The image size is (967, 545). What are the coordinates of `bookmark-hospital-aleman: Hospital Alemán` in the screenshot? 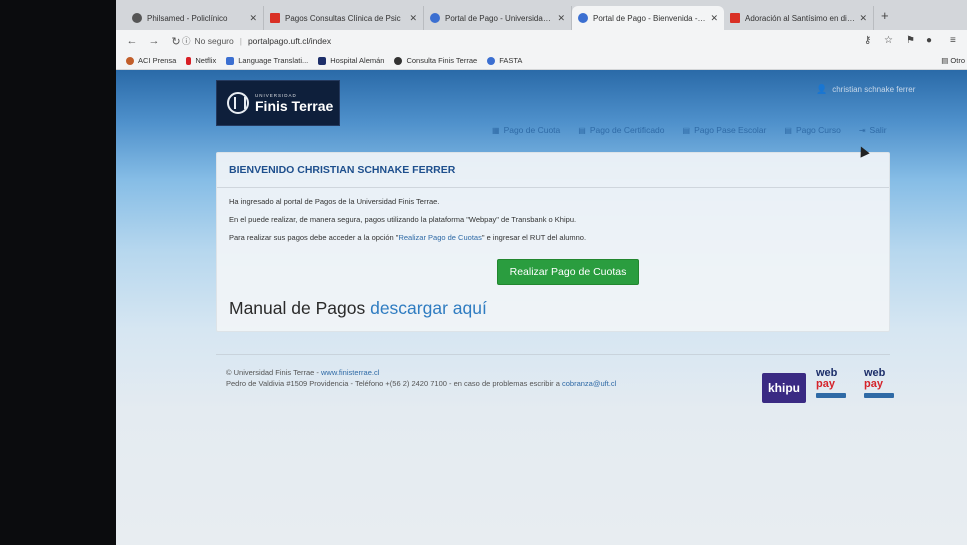 It's located at (351, 60).